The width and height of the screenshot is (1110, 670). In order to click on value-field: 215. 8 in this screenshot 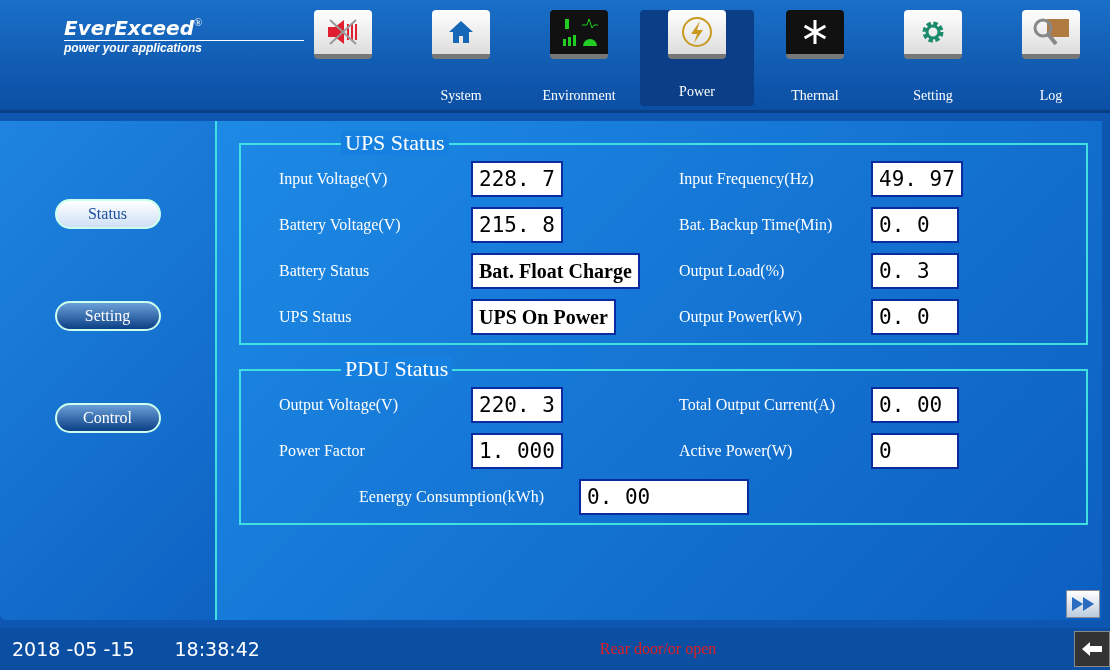, I will do `click(517, 225)`.